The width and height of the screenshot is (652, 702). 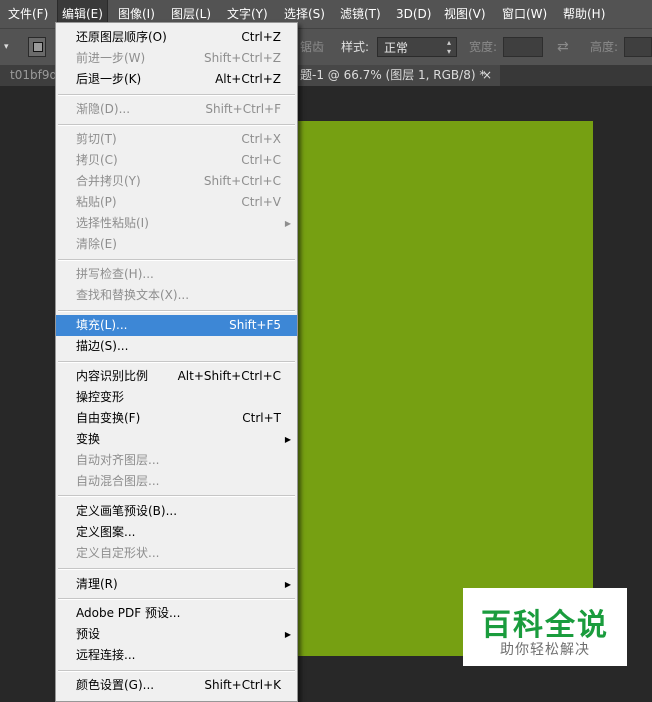 What do you see at coordinates (176, 584) in the screenshot?
I see `menu-item-purge: 清理(R) ▶` at bounding box center [176, 584].